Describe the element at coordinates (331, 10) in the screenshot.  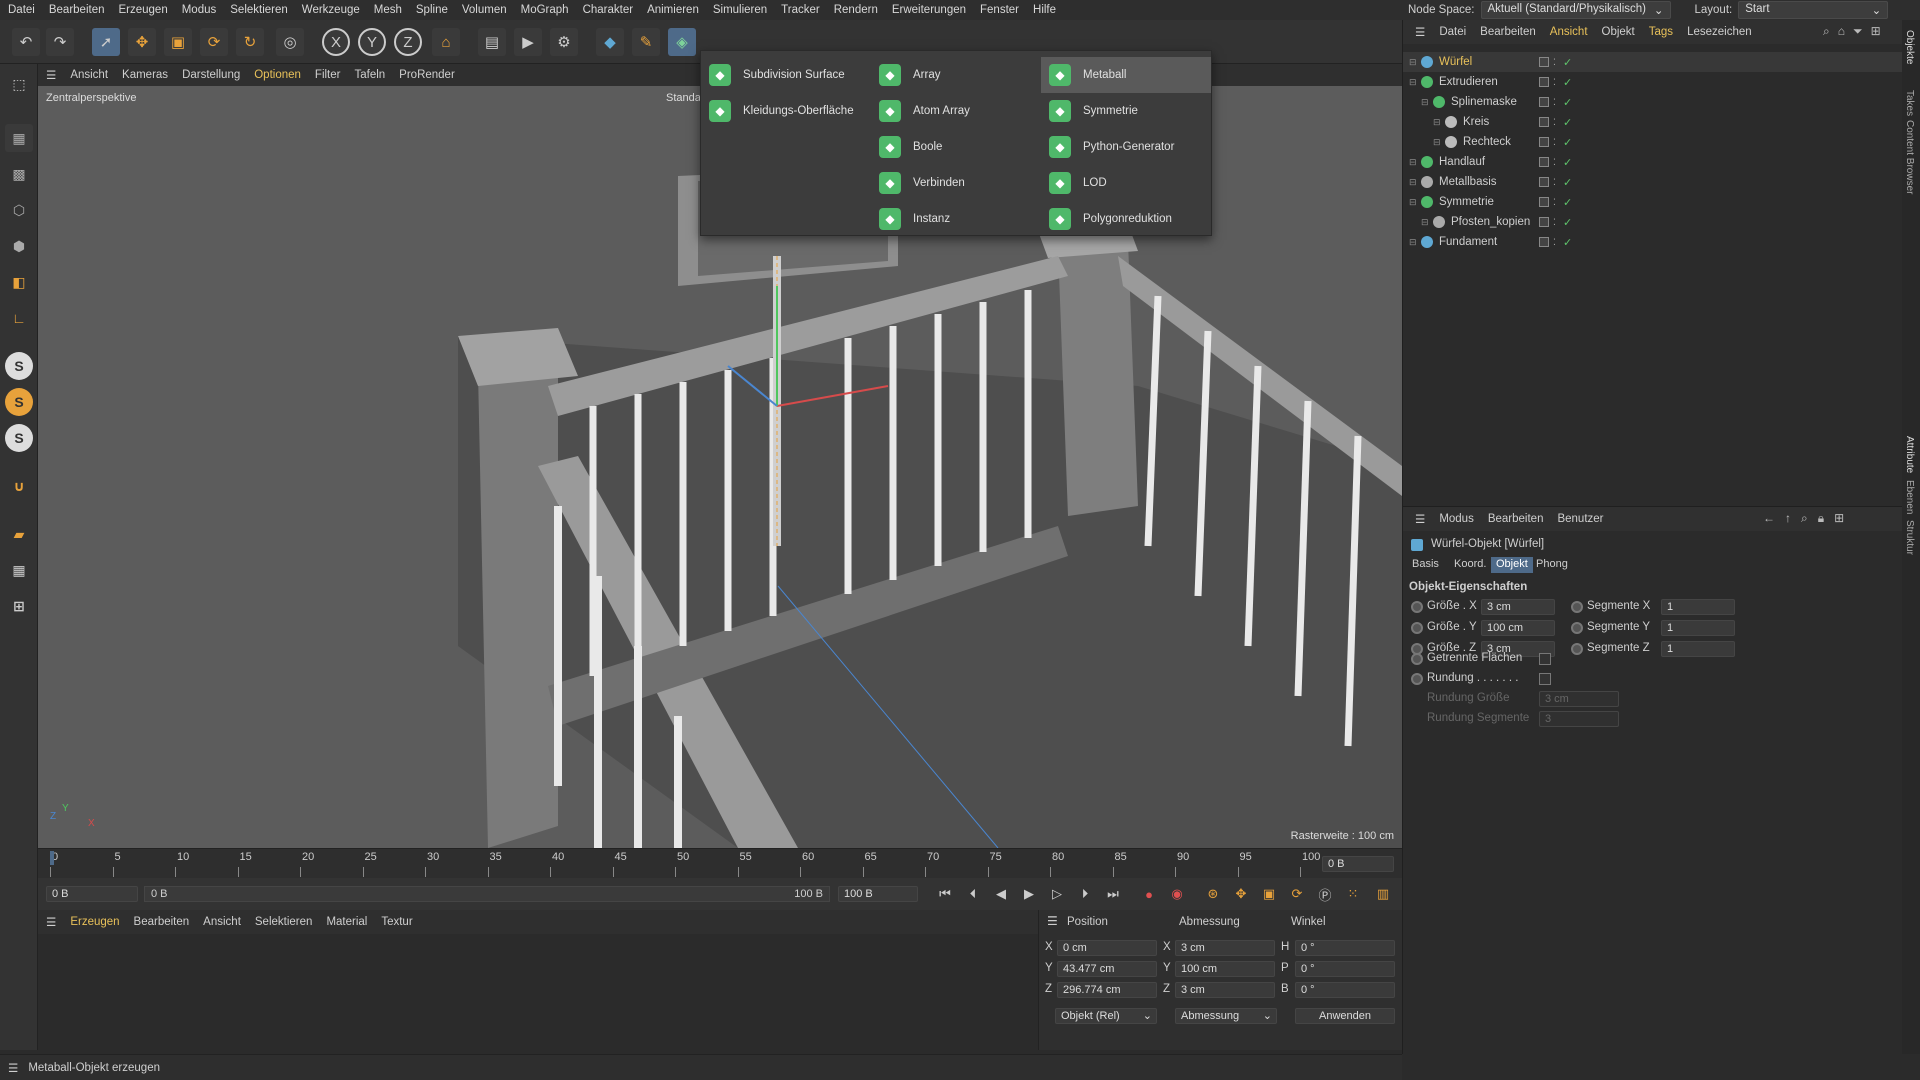
I see `menu-werkzeuge: Werkzeuge` at that location.